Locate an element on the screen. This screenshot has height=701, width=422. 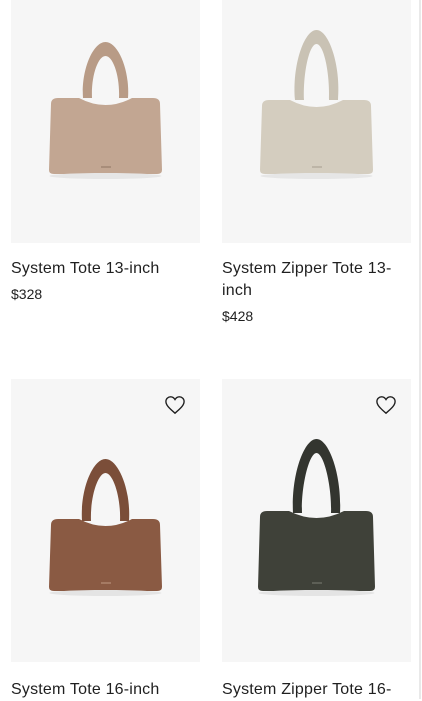
product-title: System Tote 13-inch is located at coordinates (105, 269).